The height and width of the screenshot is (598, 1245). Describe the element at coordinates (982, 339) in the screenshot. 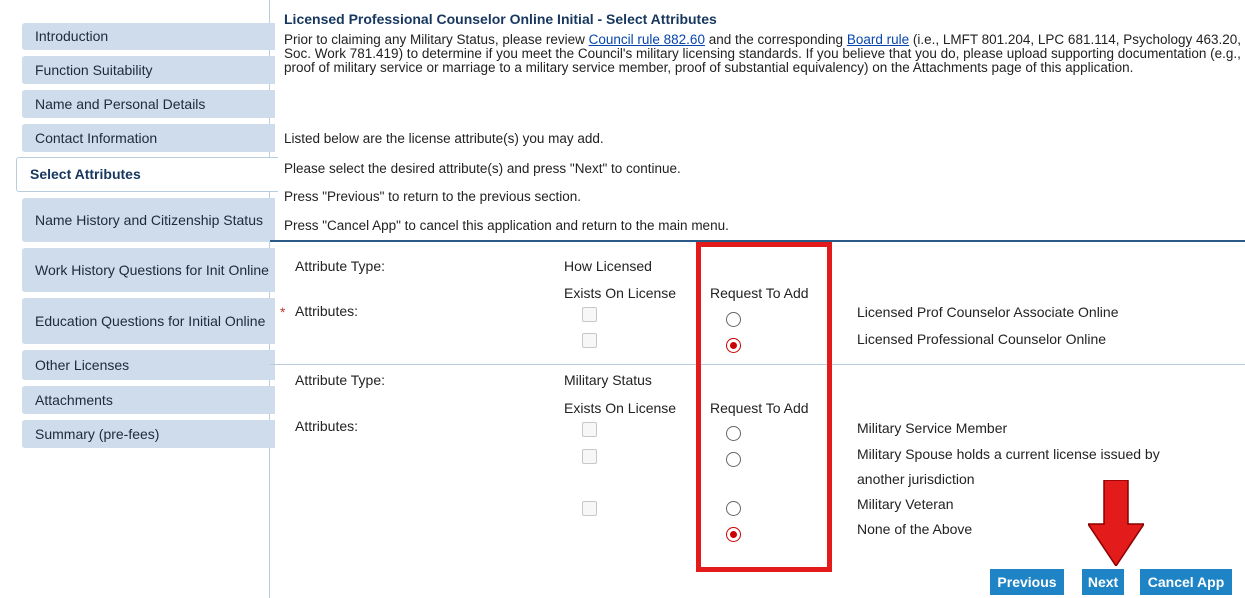

I see `option-label: Licensed Professional Counselor Online` at that location.